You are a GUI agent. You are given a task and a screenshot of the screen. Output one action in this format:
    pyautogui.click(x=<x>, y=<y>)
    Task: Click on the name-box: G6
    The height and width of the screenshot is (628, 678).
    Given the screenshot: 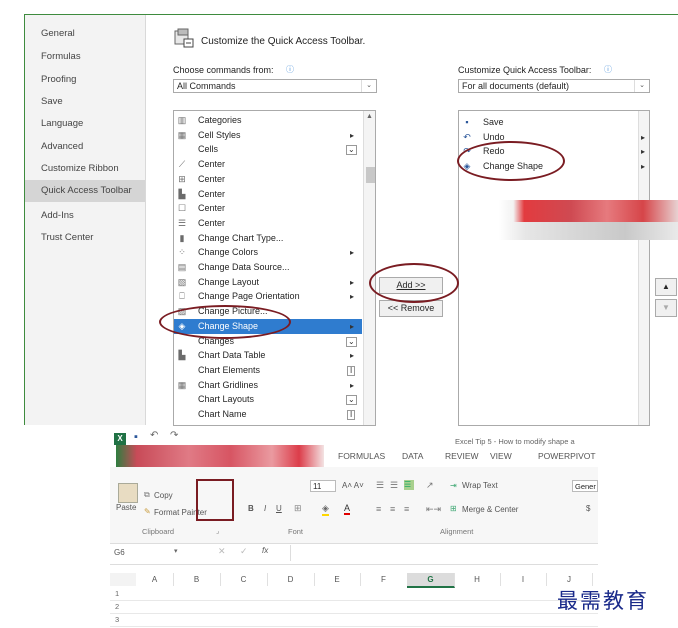 What is the action you would take?
    pyautogui.click(x=119, y=552)
    